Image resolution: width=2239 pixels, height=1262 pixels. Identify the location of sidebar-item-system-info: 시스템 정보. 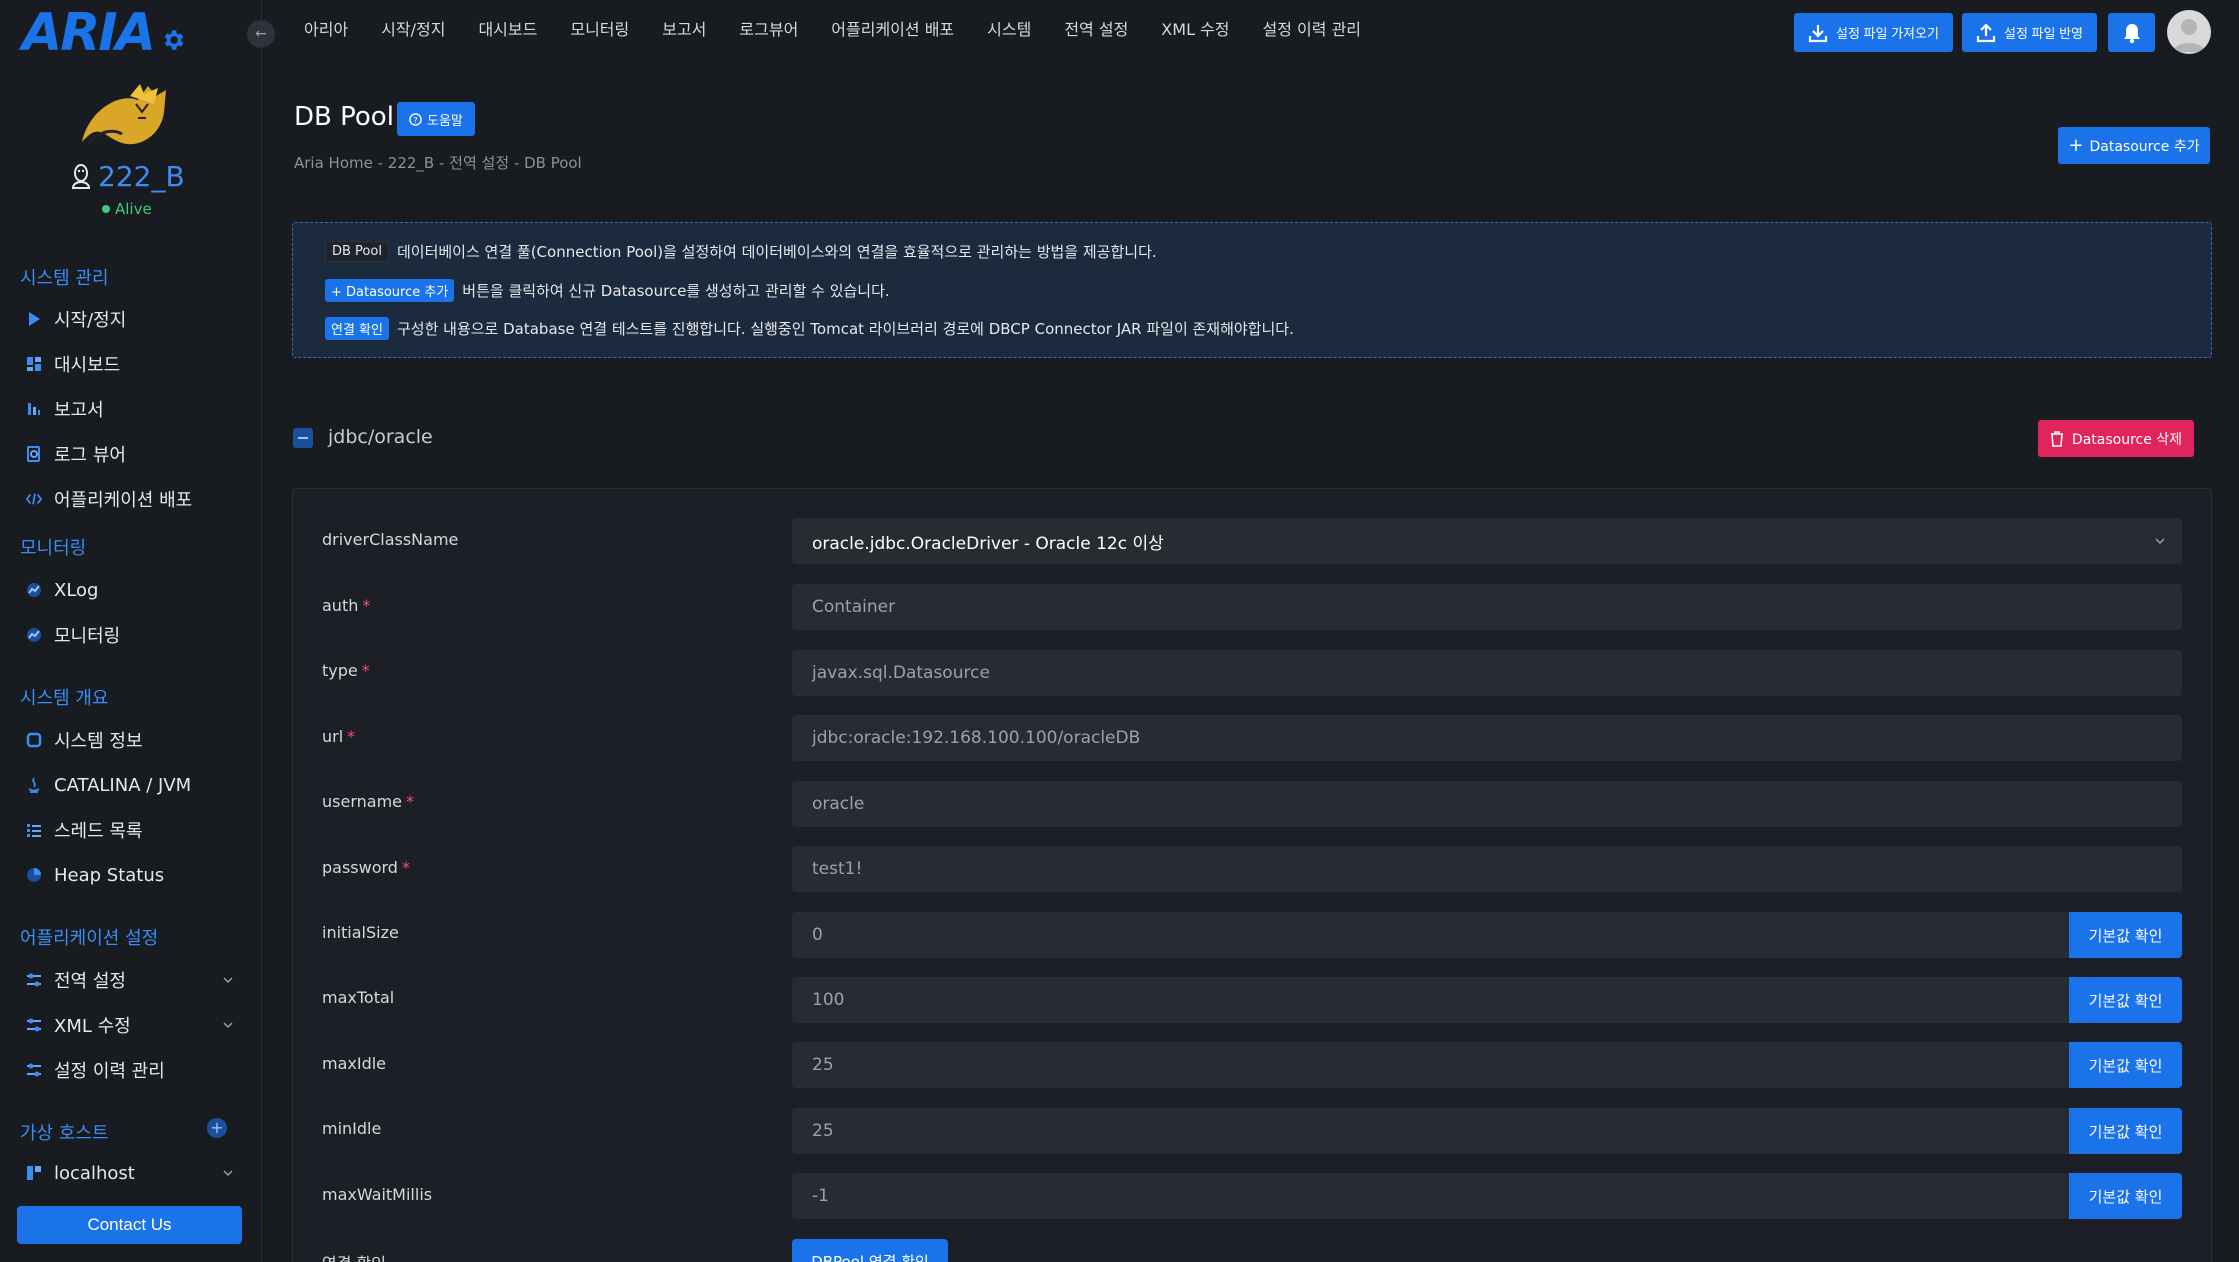
(130, 740).